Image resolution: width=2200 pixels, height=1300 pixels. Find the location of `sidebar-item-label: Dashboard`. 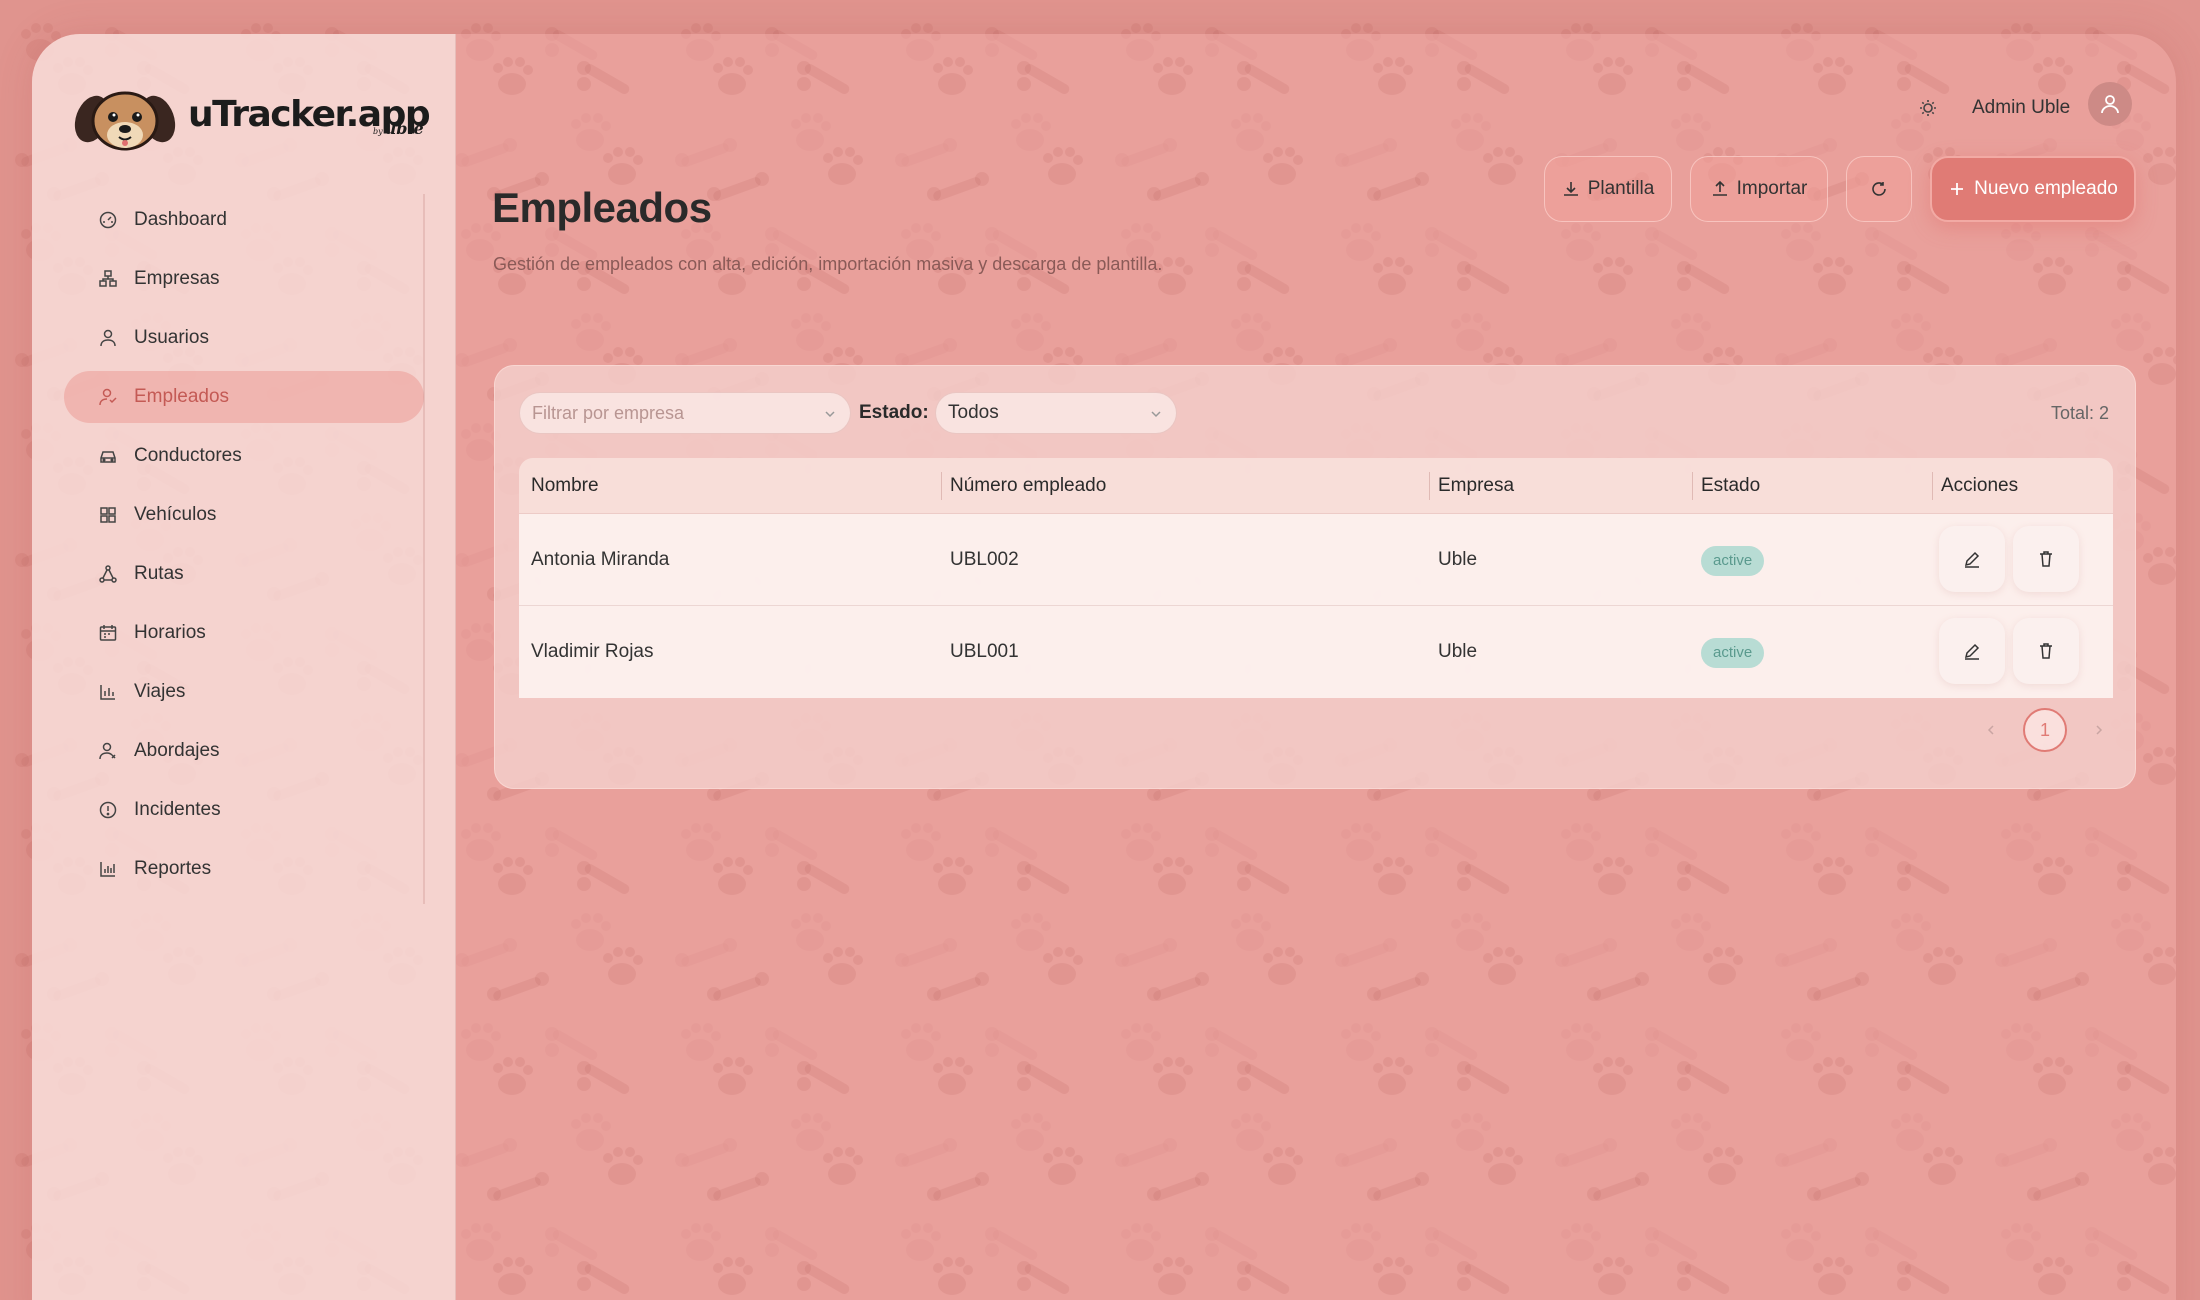

sidebar-item-label: Dashboard is located at coordinates (180, 219).